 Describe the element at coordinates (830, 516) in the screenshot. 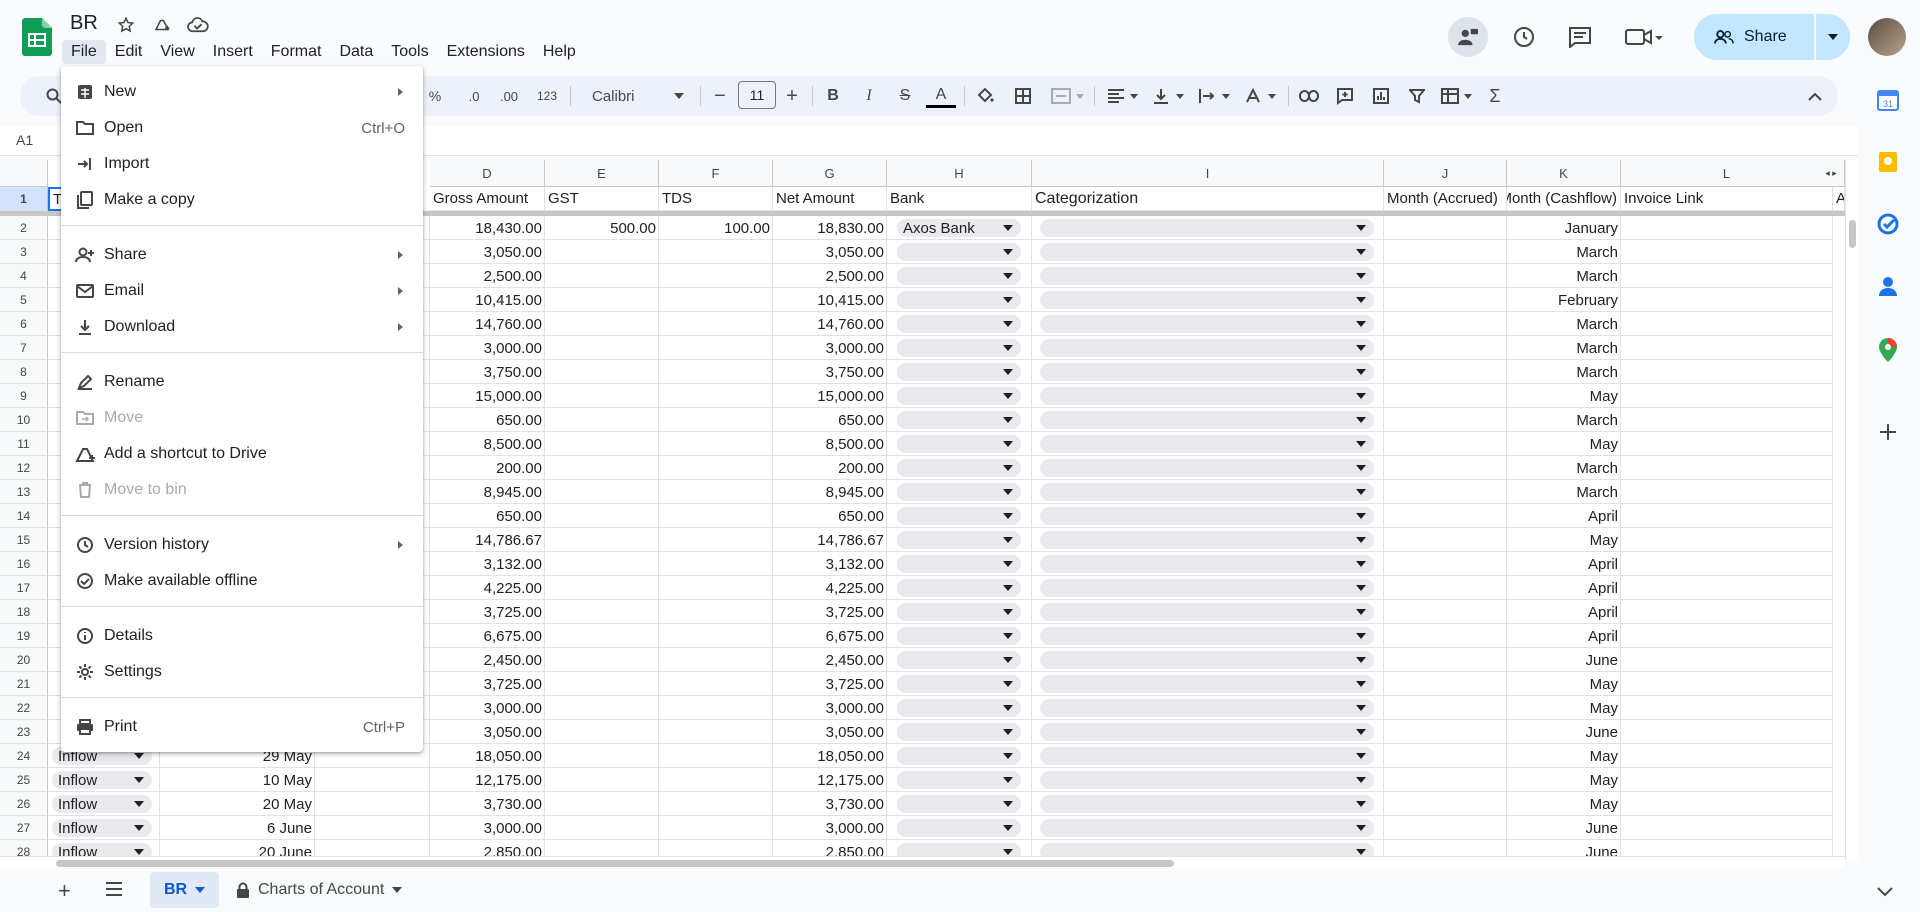

I see `net-amount-value: 650.00` at that location.